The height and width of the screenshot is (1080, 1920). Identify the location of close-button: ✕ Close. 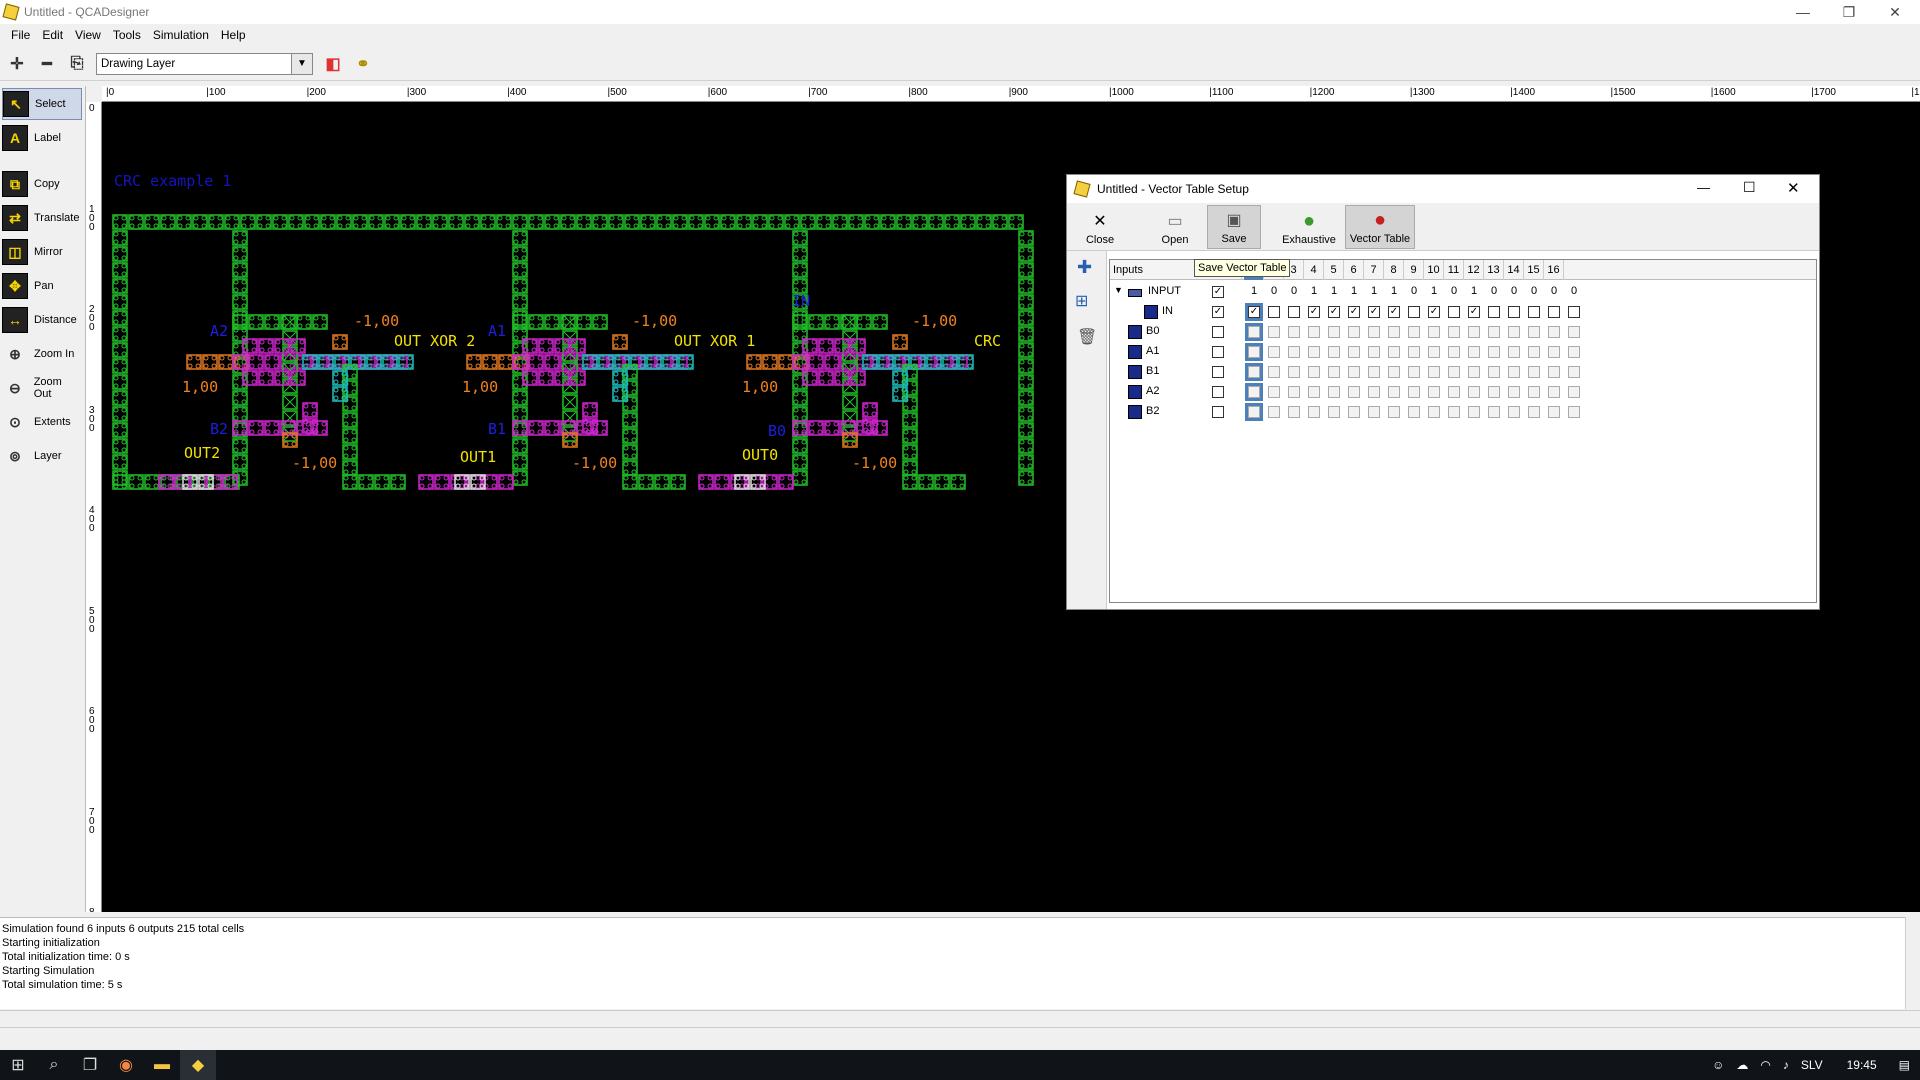
(1100, 227).